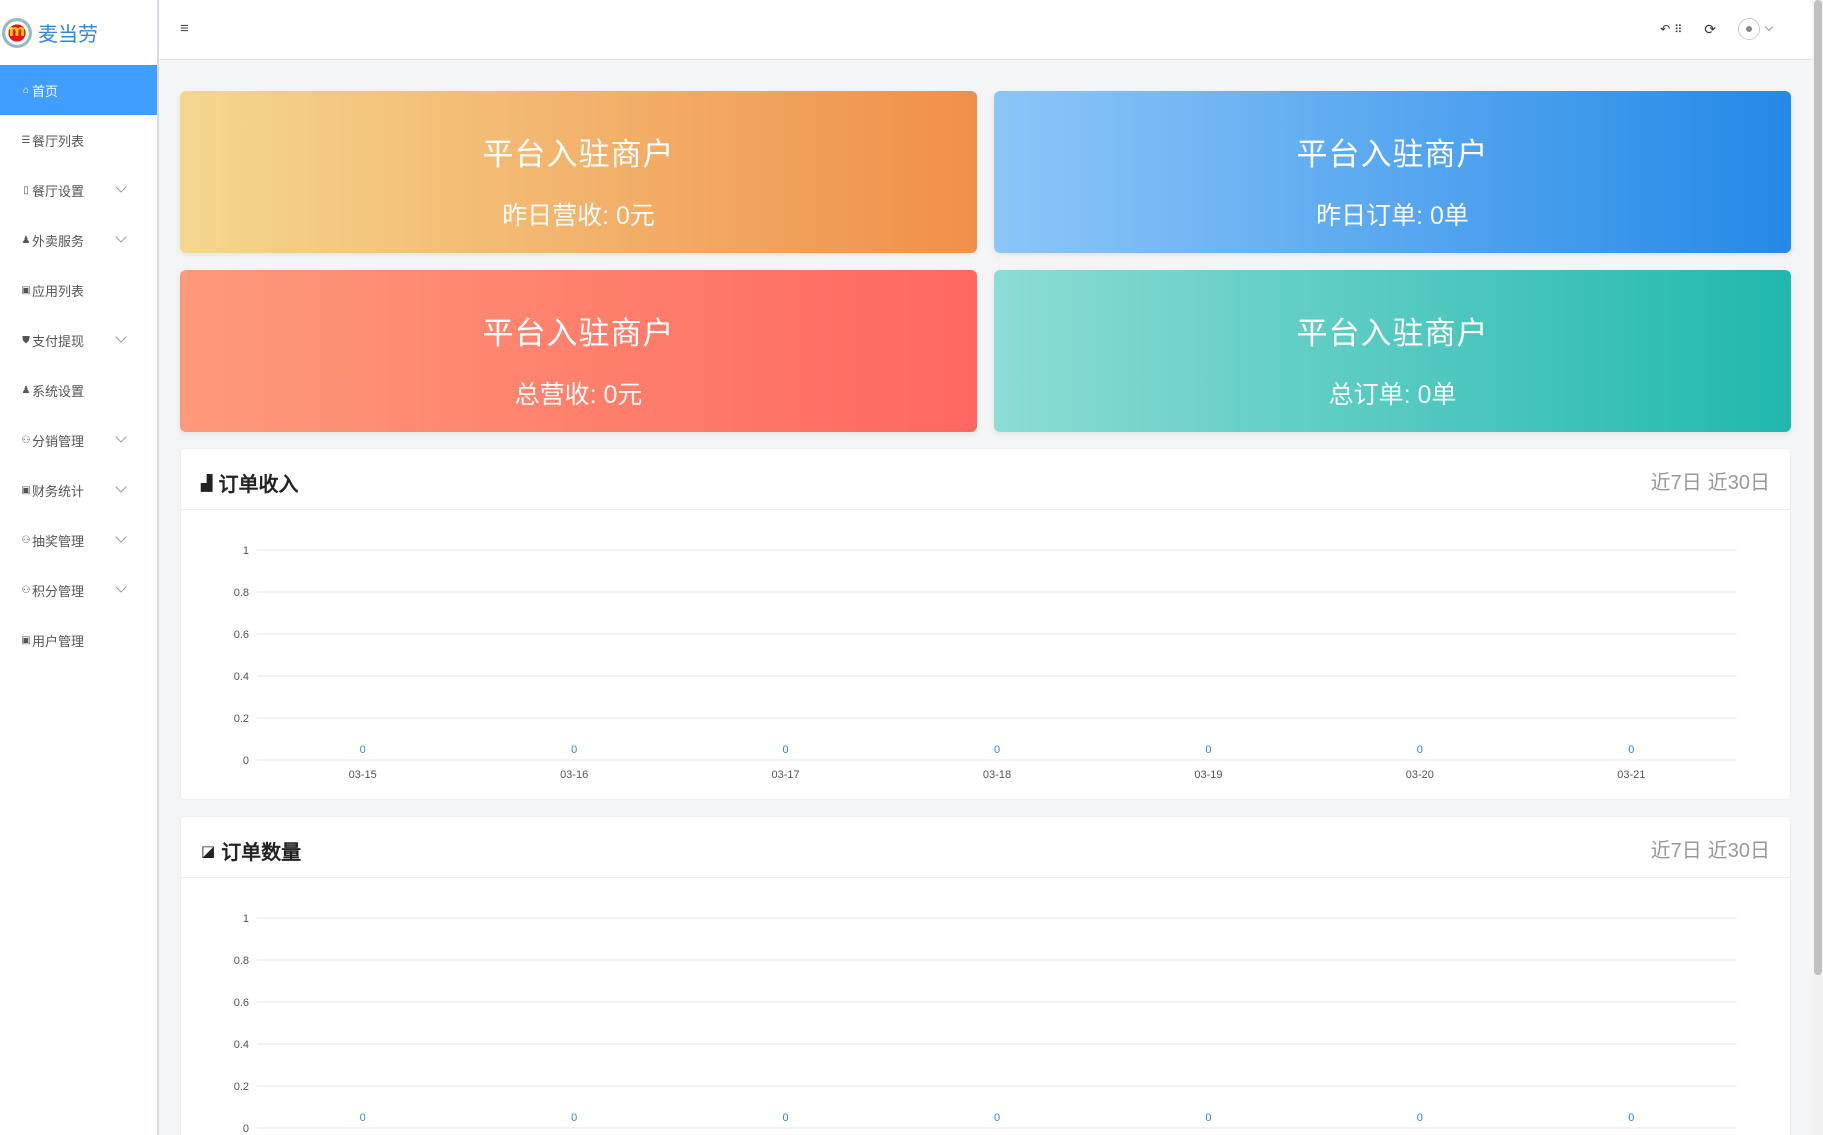  Describe the element at coordinates (1678, 29) in the screenshot. I see `fullscreen-icon: ⠿` at that location.